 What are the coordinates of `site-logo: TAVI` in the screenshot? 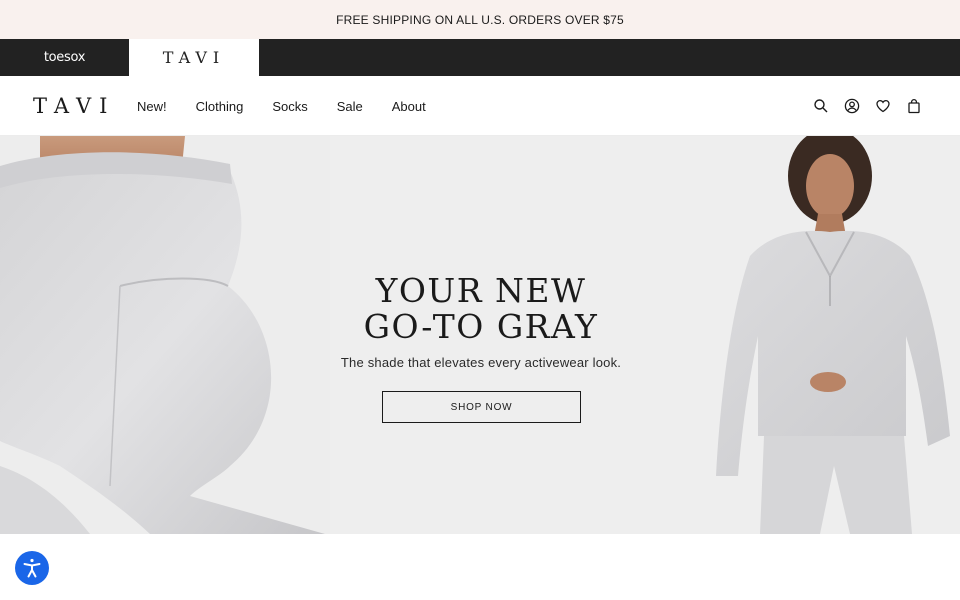 It's located at (74, 106).